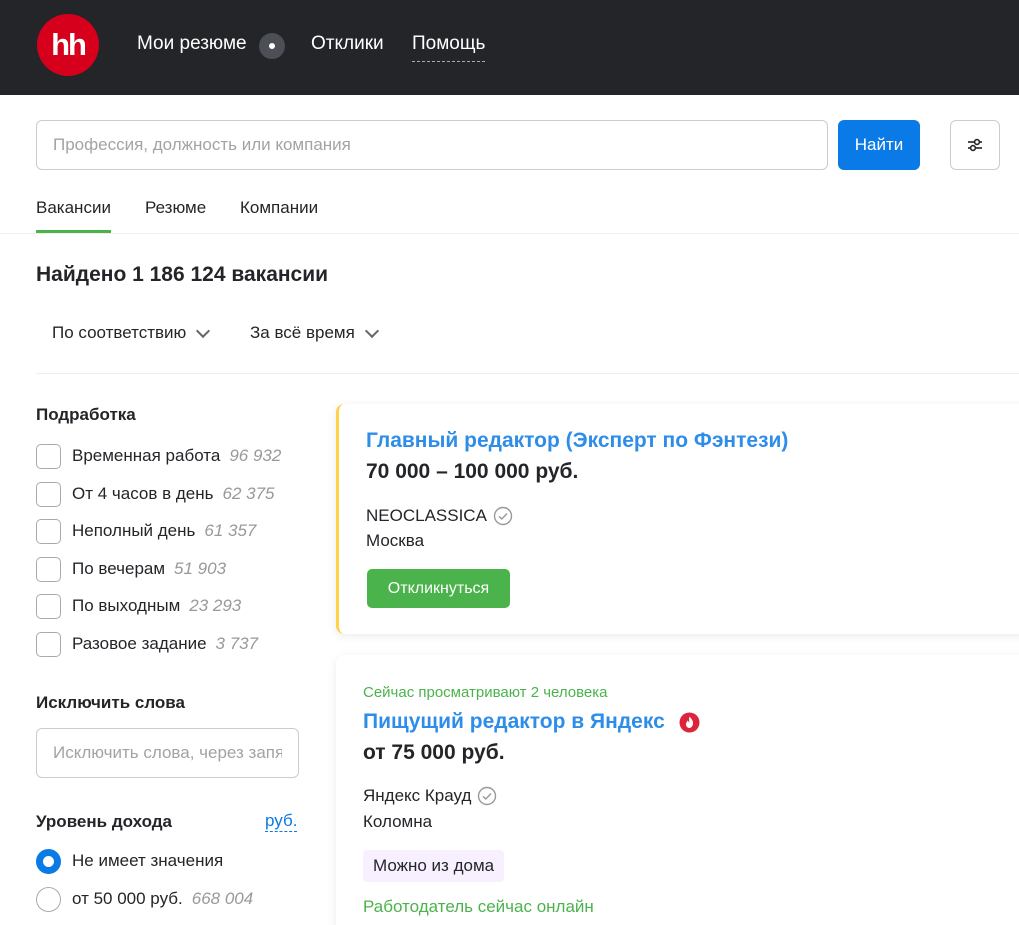  Describe the element at coordinates (279, 213) in the screenshot. I see `tab-companies: Компании` at that location.